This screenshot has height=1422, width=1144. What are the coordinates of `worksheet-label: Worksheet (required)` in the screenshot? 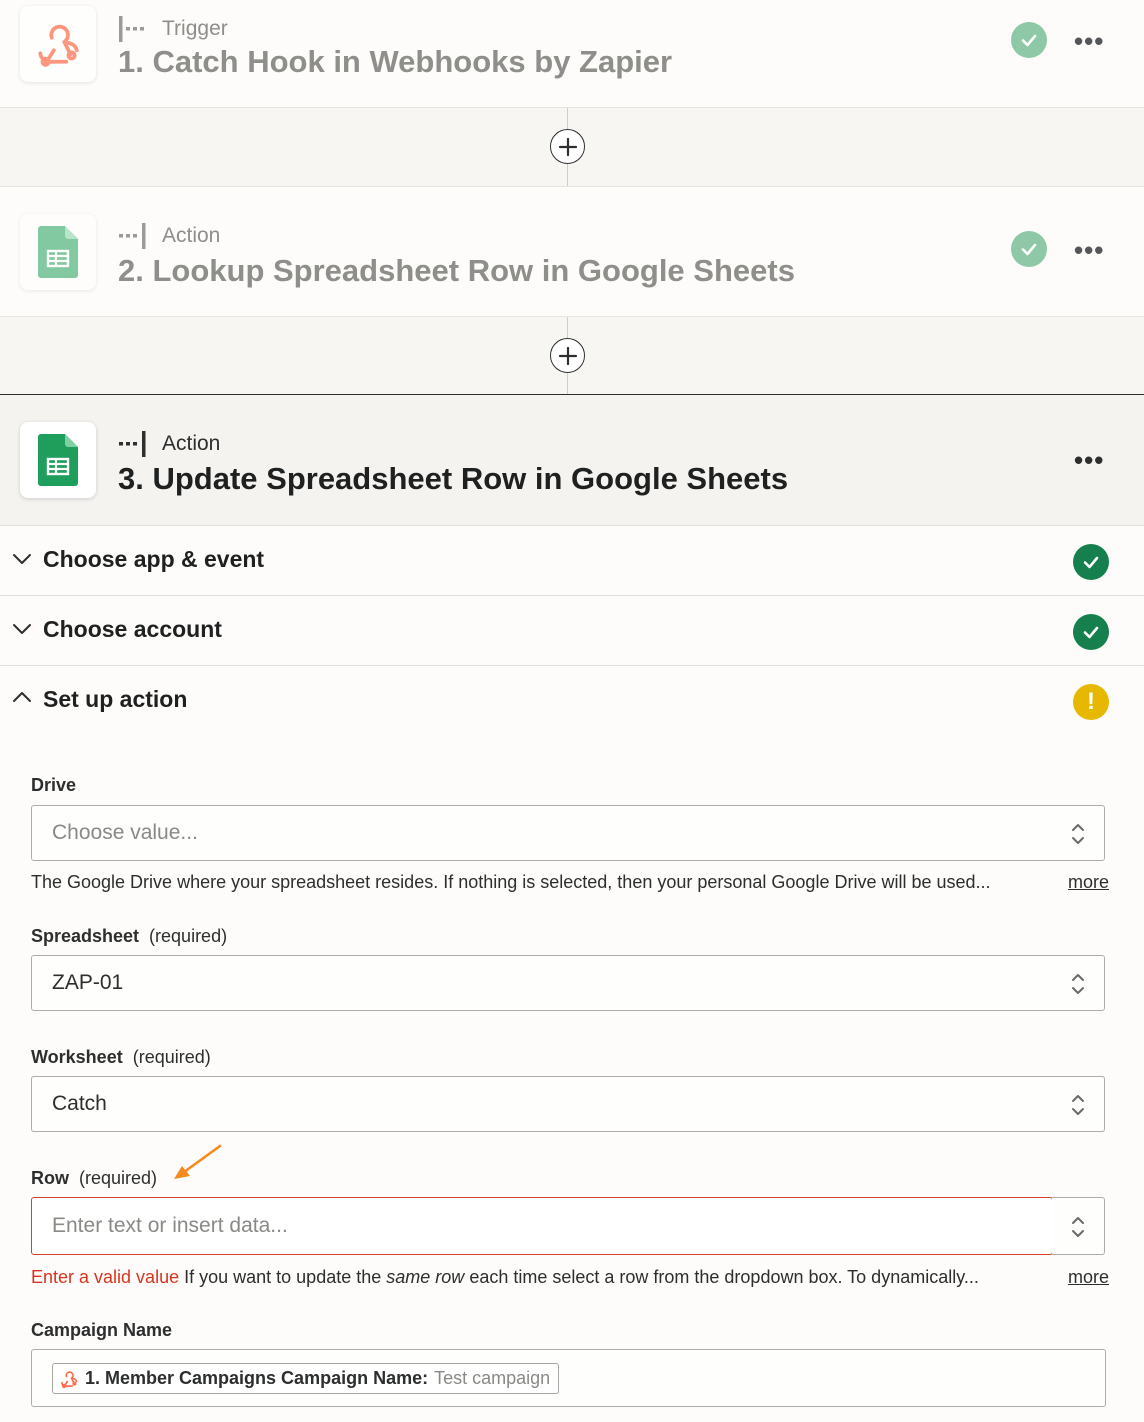 It's located at (121, 1057).